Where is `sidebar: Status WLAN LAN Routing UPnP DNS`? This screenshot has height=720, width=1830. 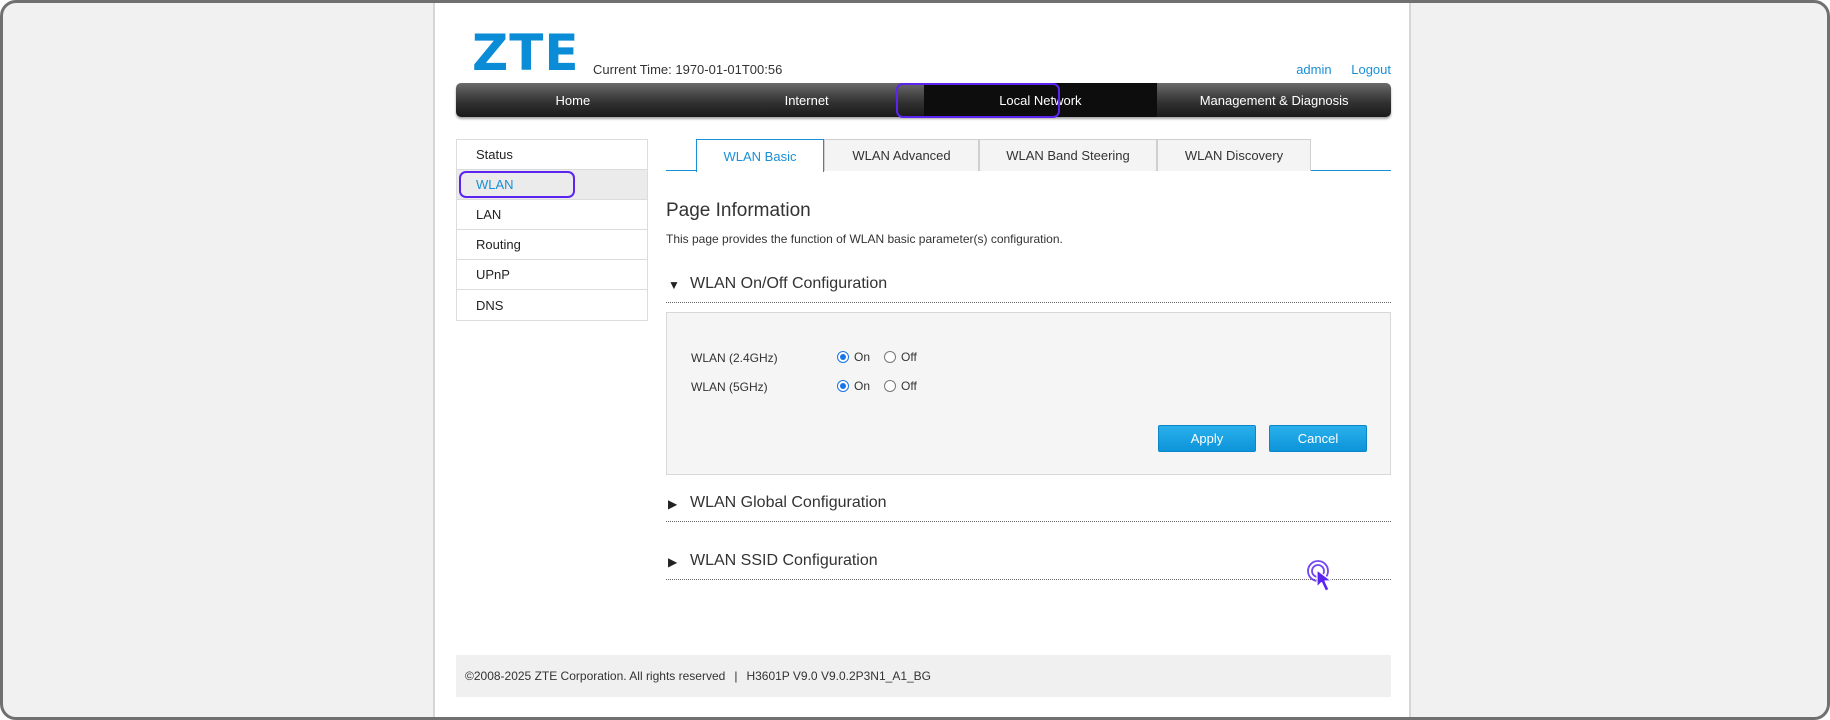 sidebar: Status WLAN LAN Routing UPnP DNS is located at coordinates (552, 230).